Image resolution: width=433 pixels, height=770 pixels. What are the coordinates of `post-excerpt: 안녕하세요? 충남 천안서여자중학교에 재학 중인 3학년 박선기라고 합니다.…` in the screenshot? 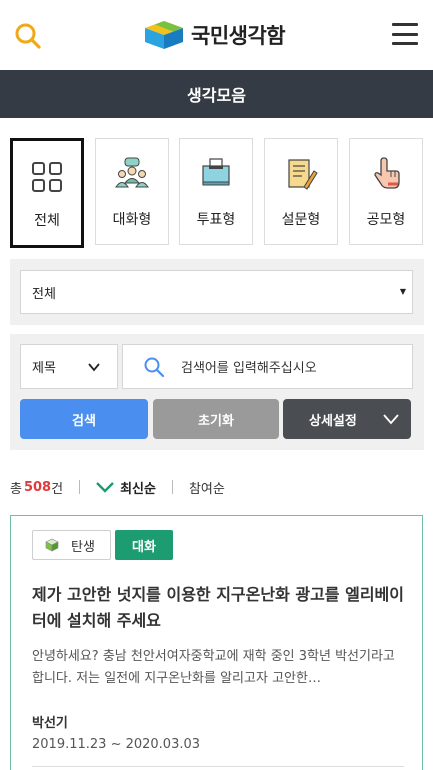 It's located at (213, 667).